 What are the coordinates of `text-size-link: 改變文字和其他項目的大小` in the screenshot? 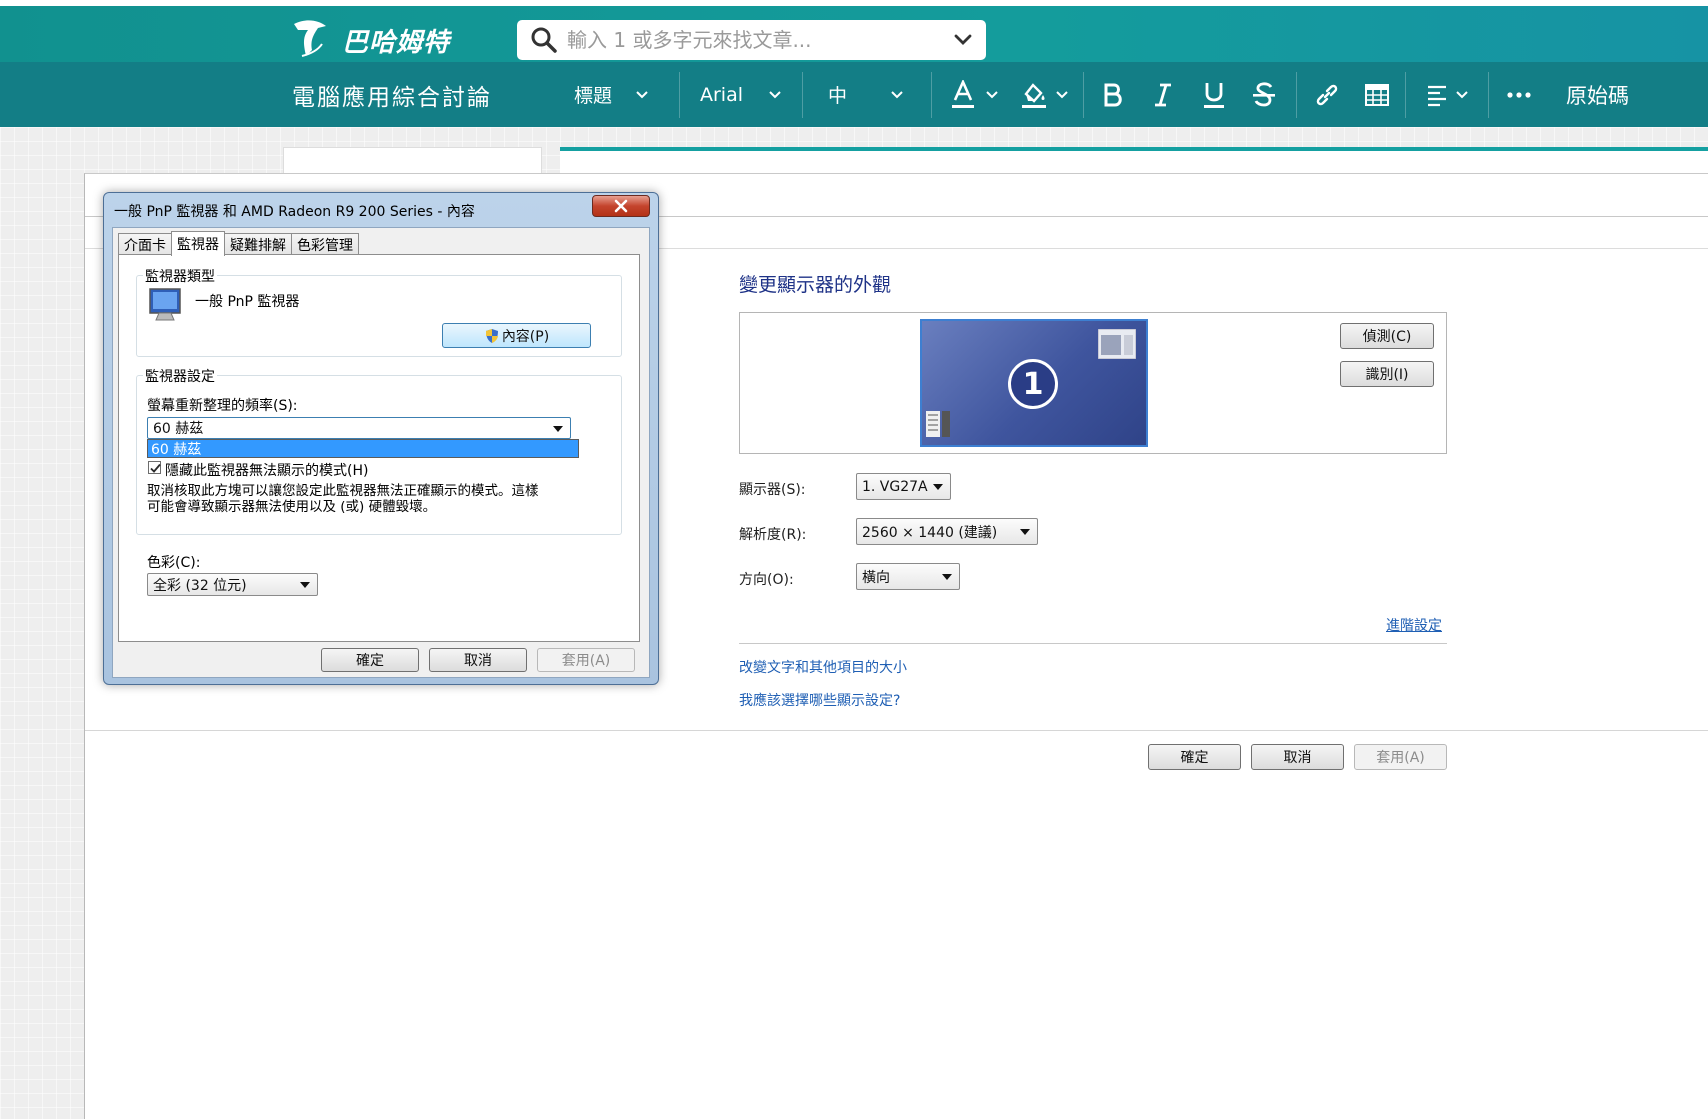 It's located at (823, 667).